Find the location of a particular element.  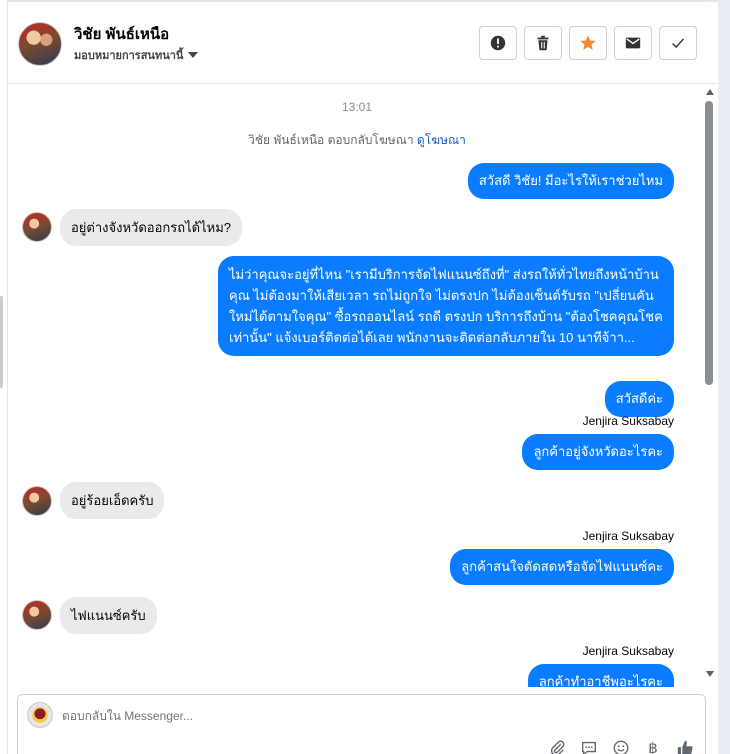

thread-scrollbar is located at coordinates (710, 386).